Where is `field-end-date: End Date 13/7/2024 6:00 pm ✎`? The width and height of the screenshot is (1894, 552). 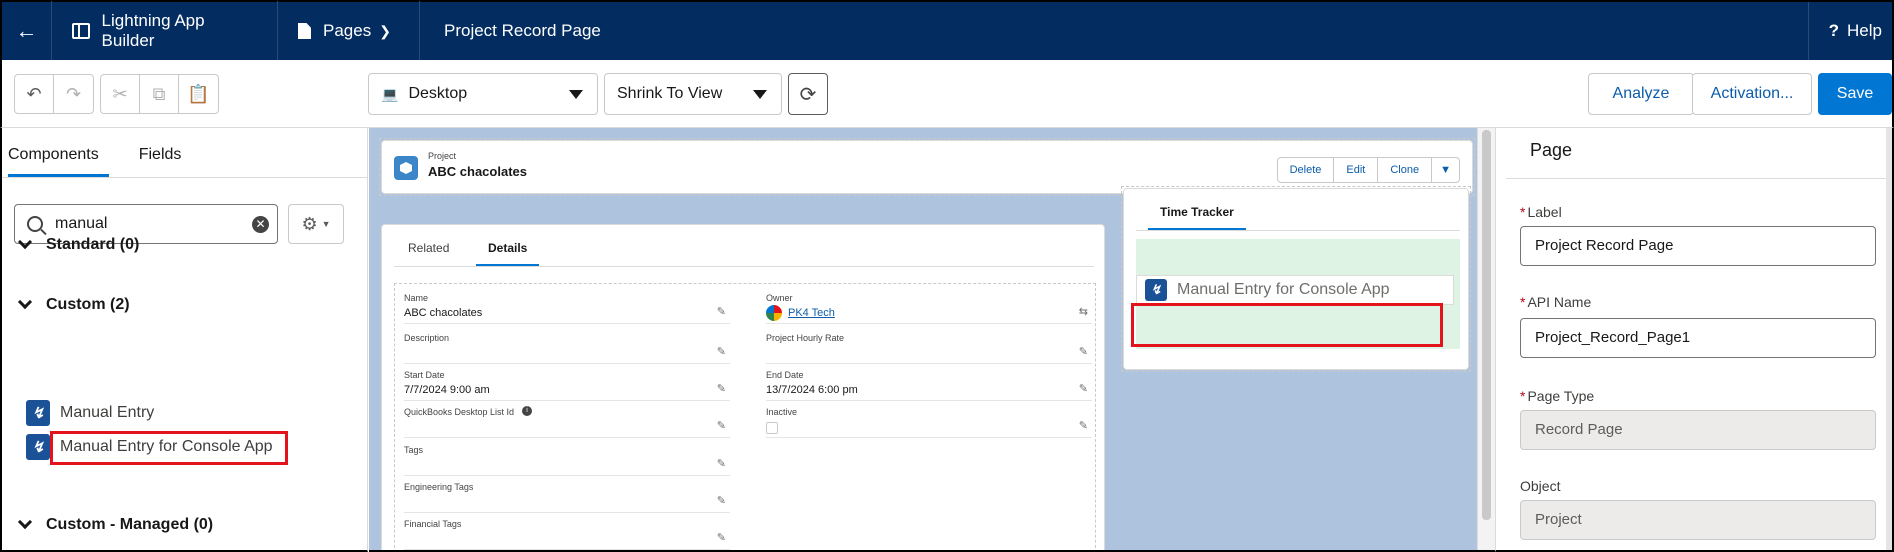
field-end-date: End Date 13/7/2024 6:00 pm ✎ is located at coordinates (929, 385).